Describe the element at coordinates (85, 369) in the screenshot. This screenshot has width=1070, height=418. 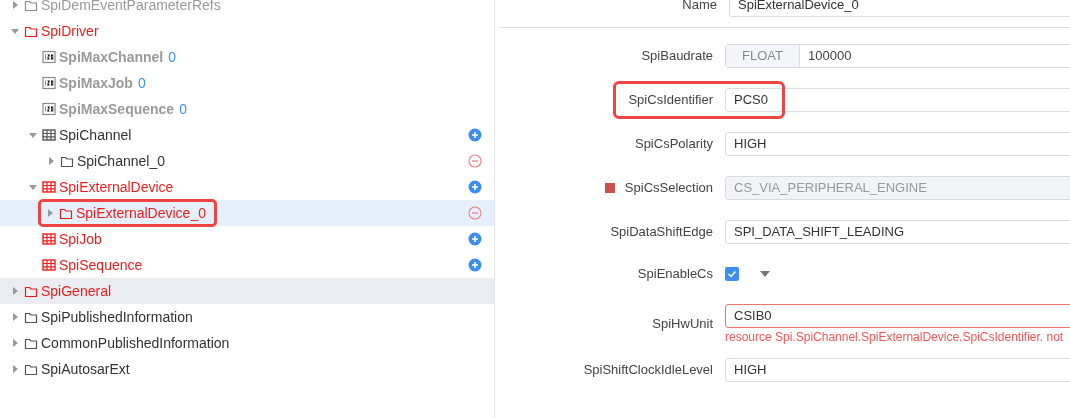
I see `node-label: SpiAutosarExt` at that location.